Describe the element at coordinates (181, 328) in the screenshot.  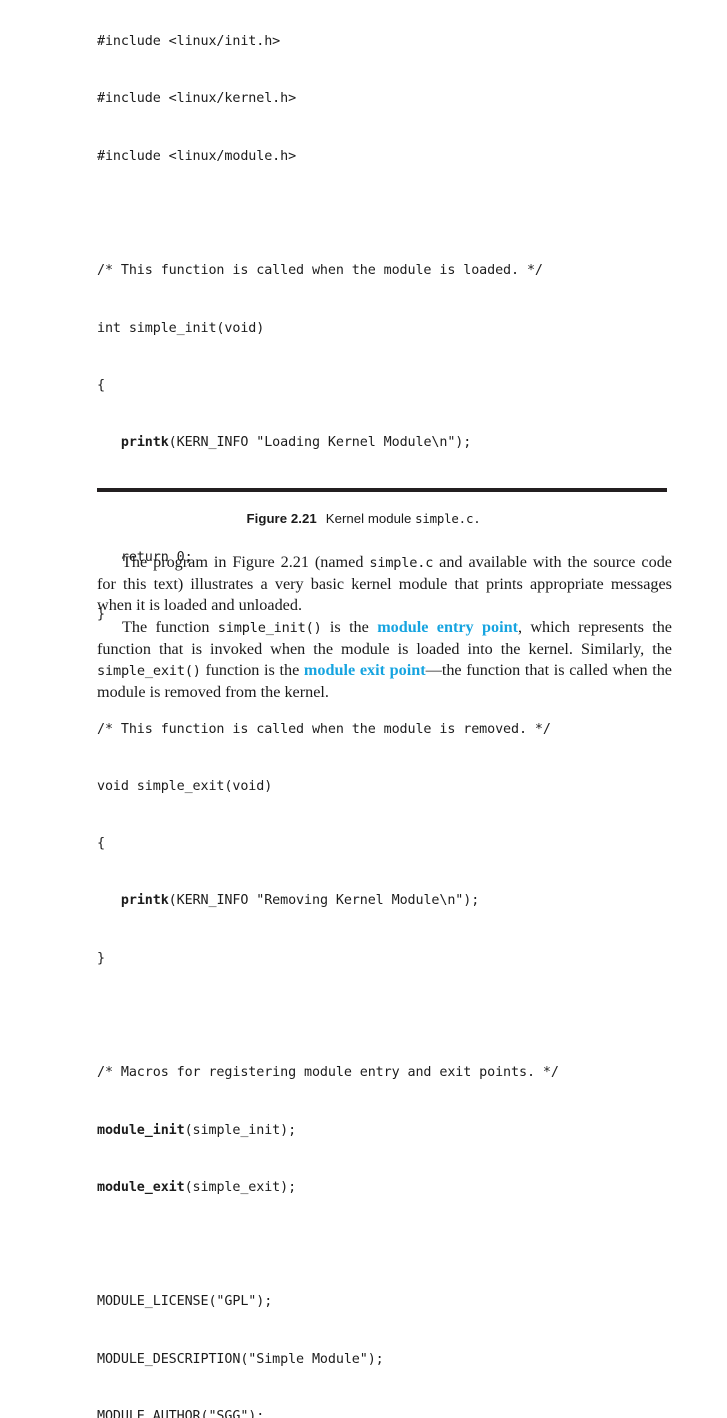
I see `code-line: int simple_init(void)` at that location.